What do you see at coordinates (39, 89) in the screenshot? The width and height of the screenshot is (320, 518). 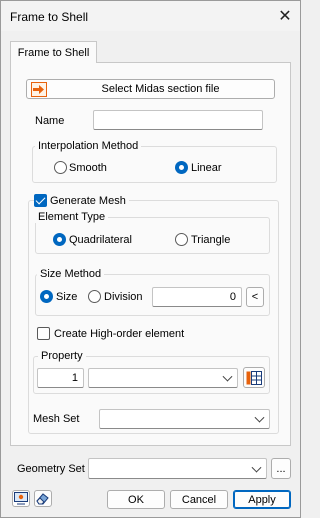 I see `import-arrow-icon` at bounding box center [39, 89].